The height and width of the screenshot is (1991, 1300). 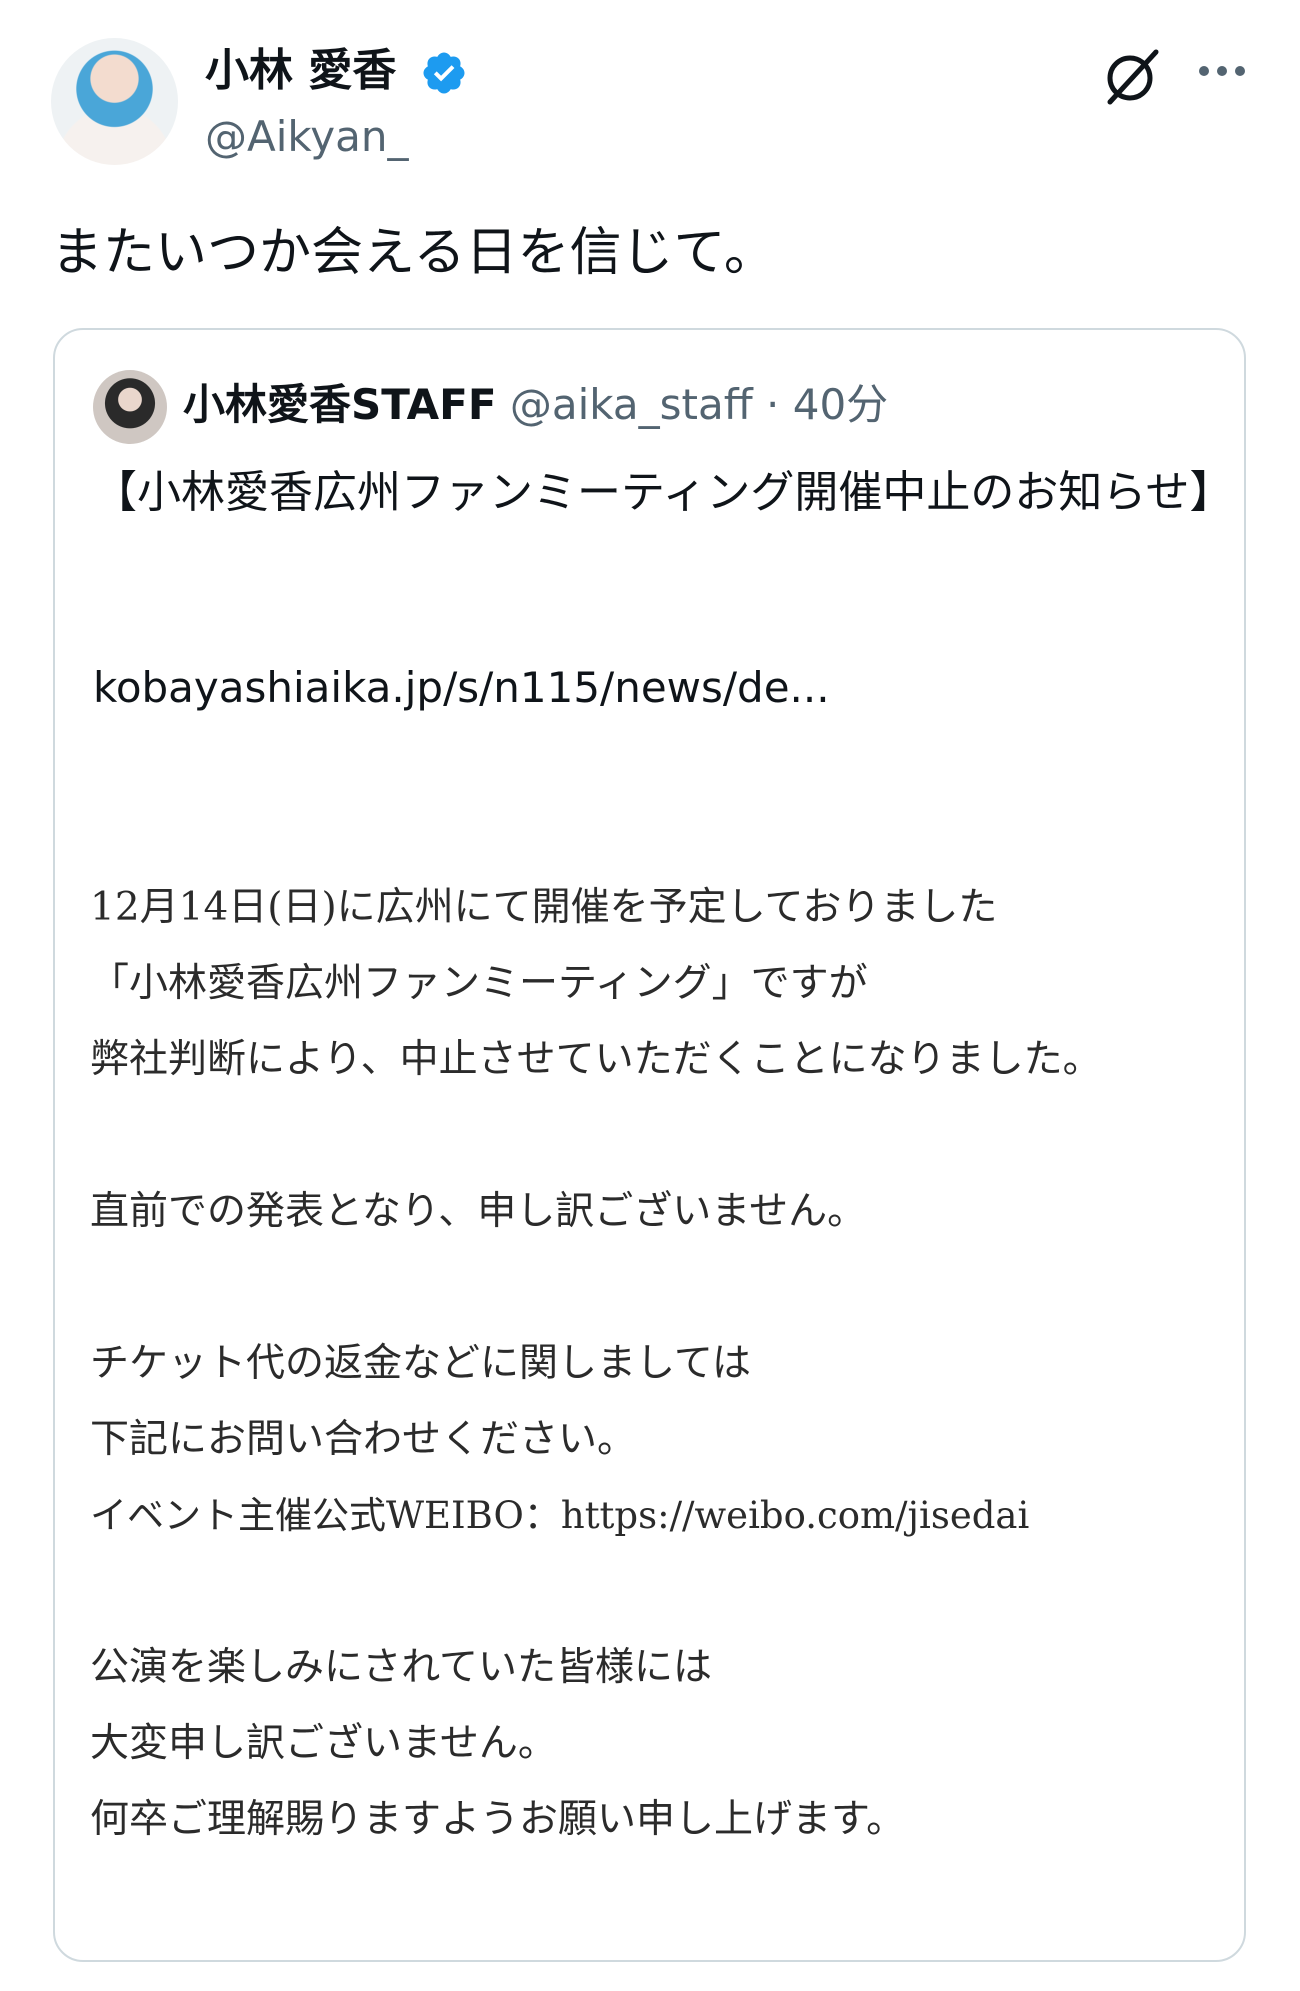 I want to click on verified-badge-icon, so click(x=444, y=73).